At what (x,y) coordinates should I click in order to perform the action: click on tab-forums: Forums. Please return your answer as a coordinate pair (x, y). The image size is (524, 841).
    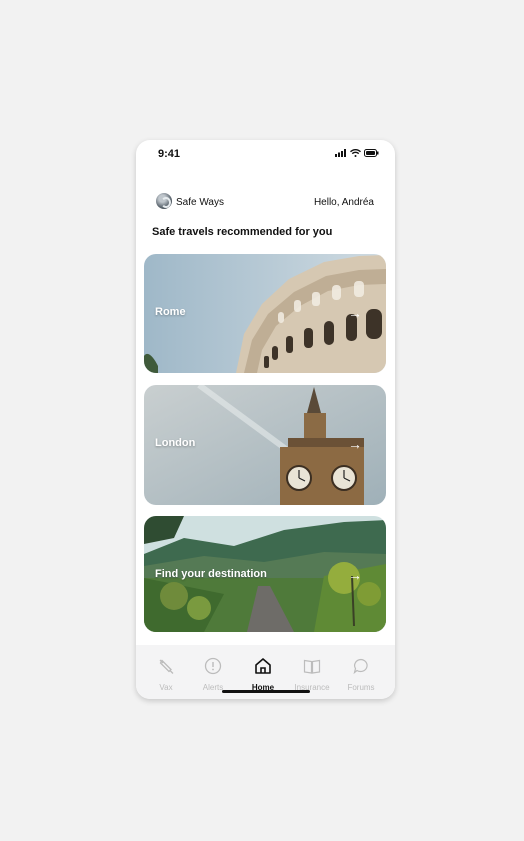
    Looking at the image, I should click on (361, 674).